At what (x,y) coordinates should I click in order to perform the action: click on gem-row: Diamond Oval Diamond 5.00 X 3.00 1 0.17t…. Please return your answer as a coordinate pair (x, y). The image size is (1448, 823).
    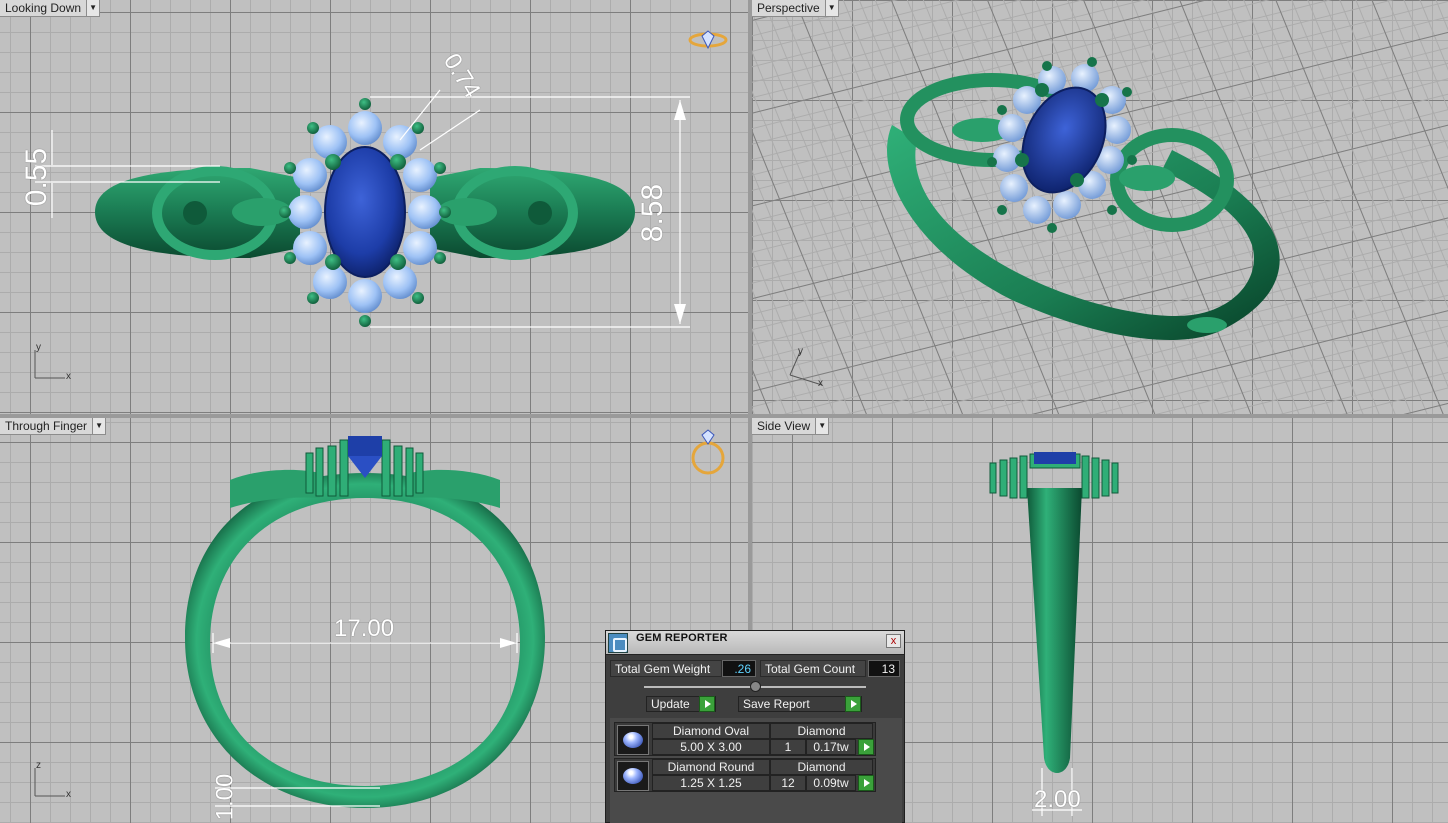
    Looking at the image, I should click on (745, 739).